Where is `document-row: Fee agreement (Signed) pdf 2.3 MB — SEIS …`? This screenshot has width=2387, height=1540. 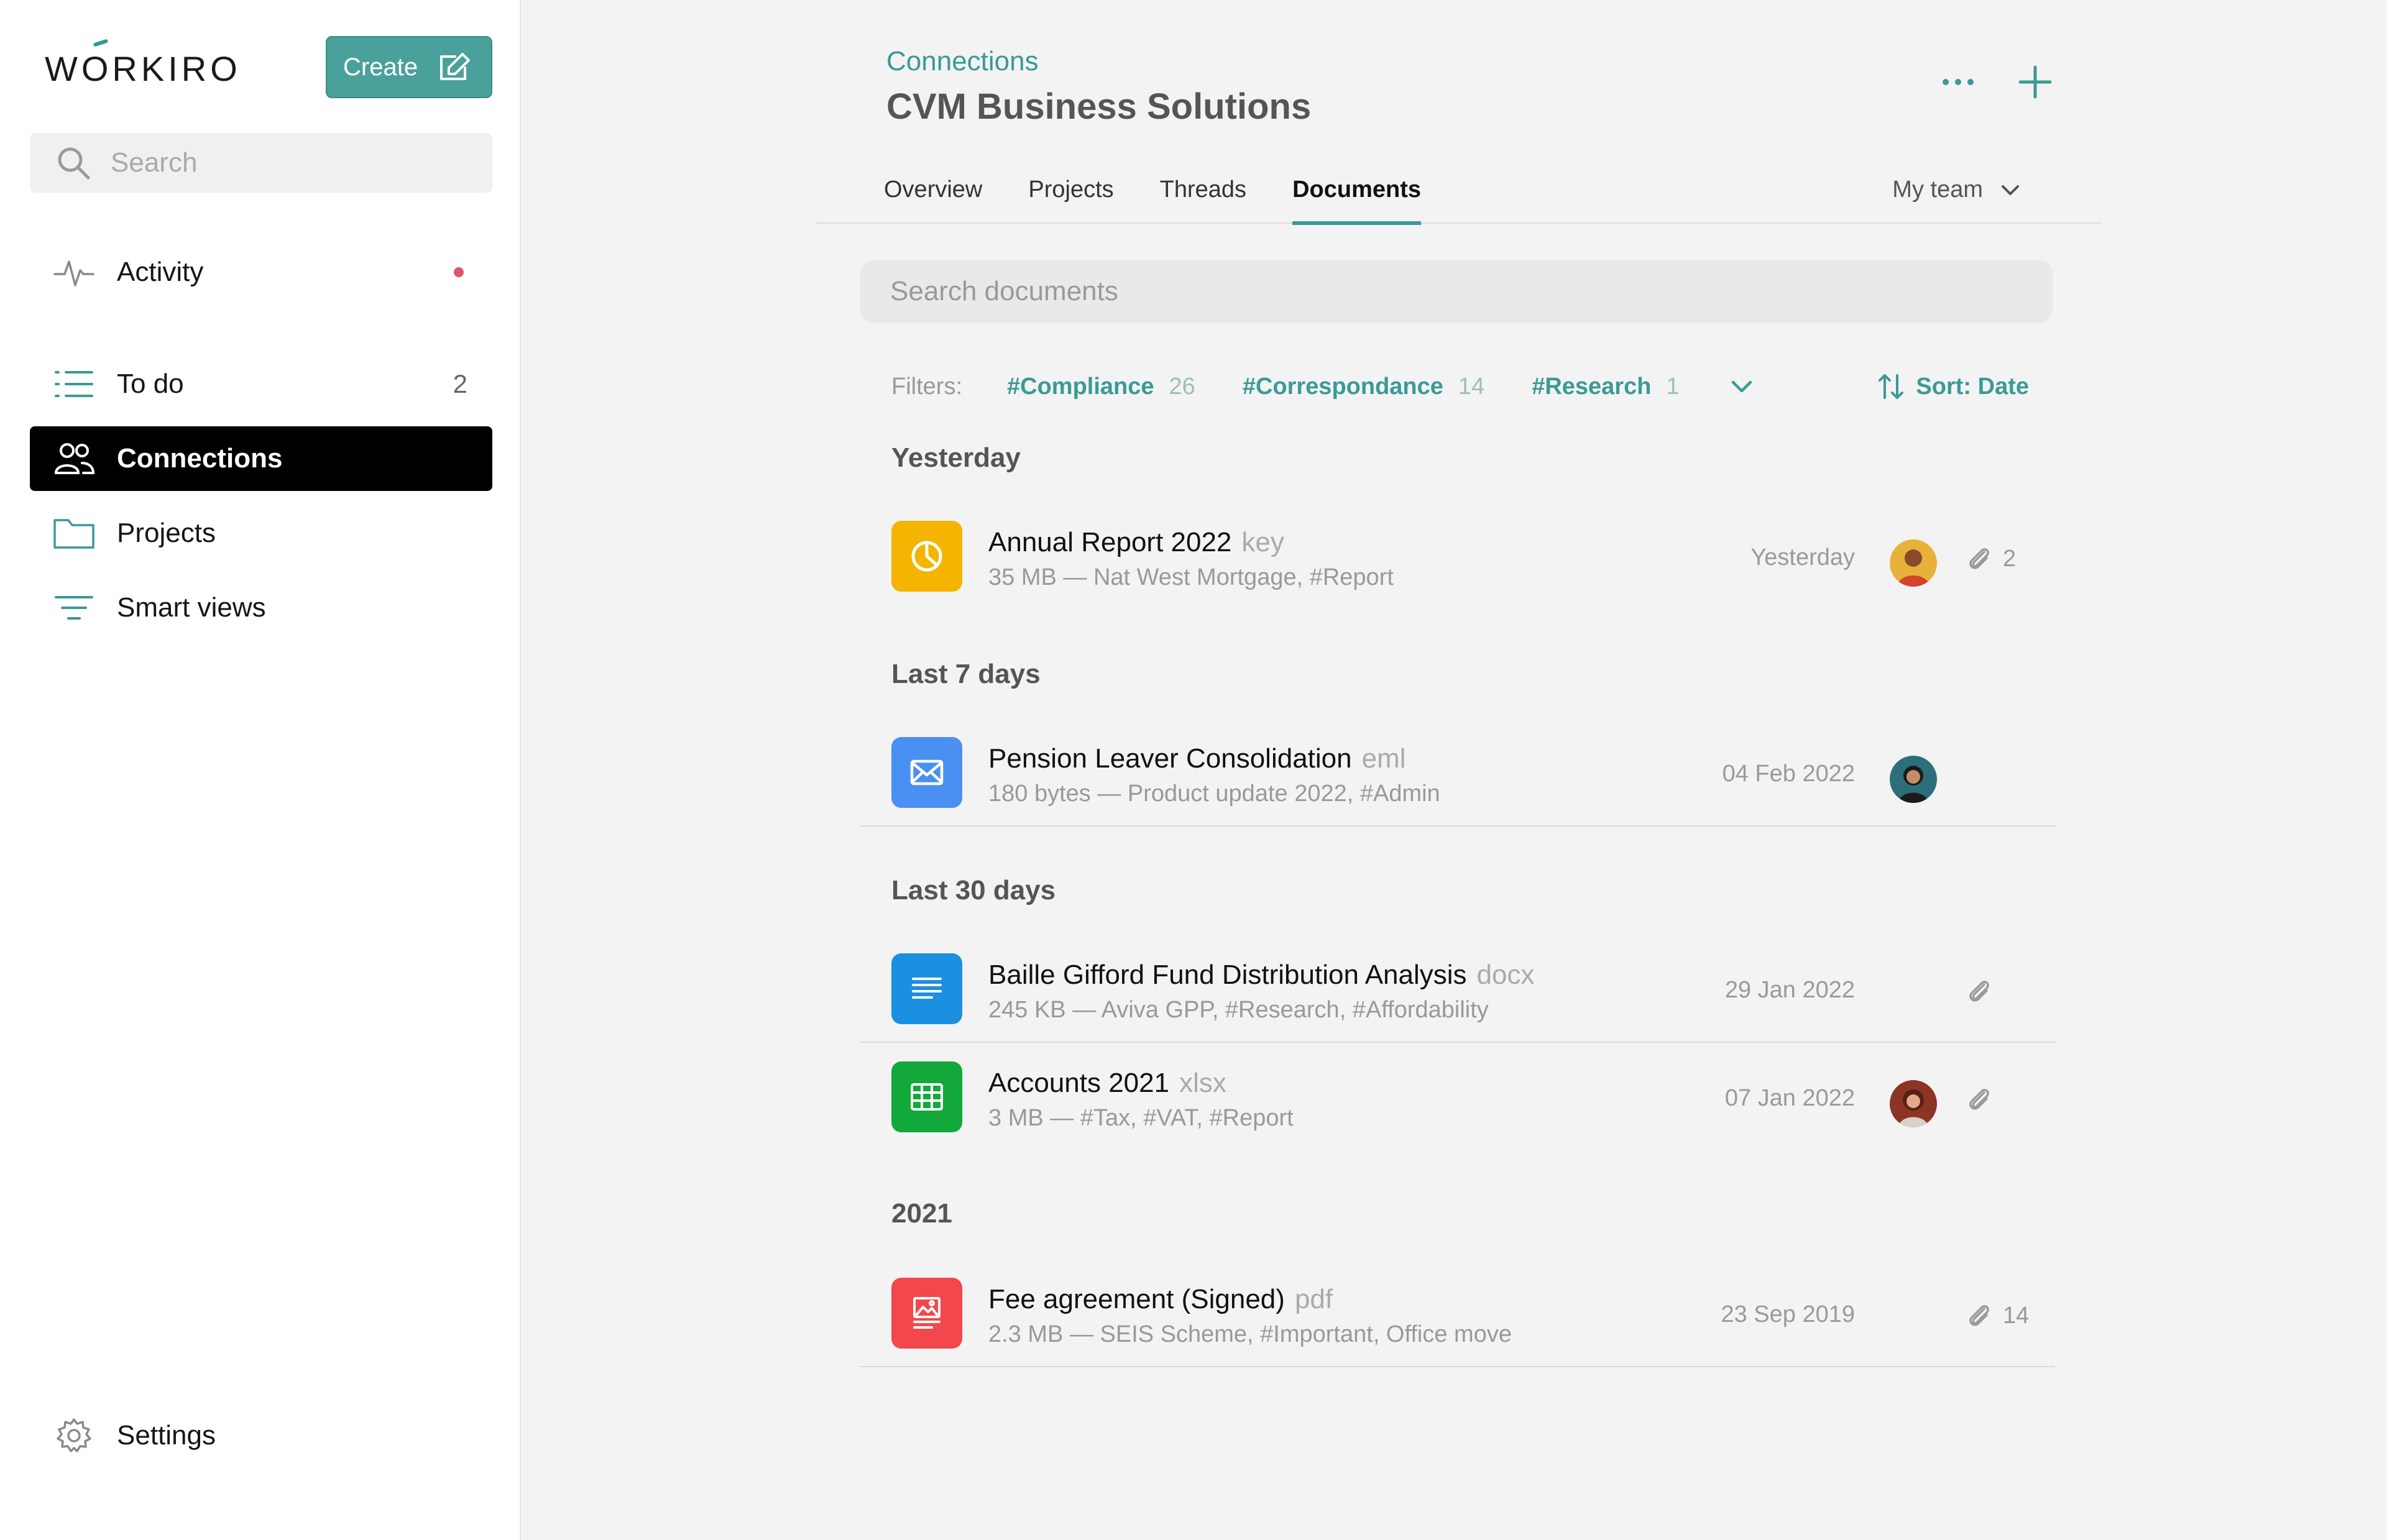 document-row: Fee agreement (Signed) pdf 2.3 MB — SEIS … is located at coordinates (1457, 1313).